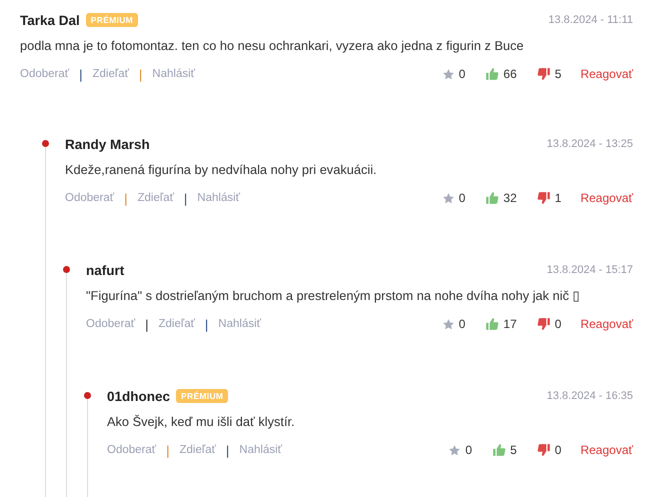  I want to click on like-count: 5, so click(513, 450).